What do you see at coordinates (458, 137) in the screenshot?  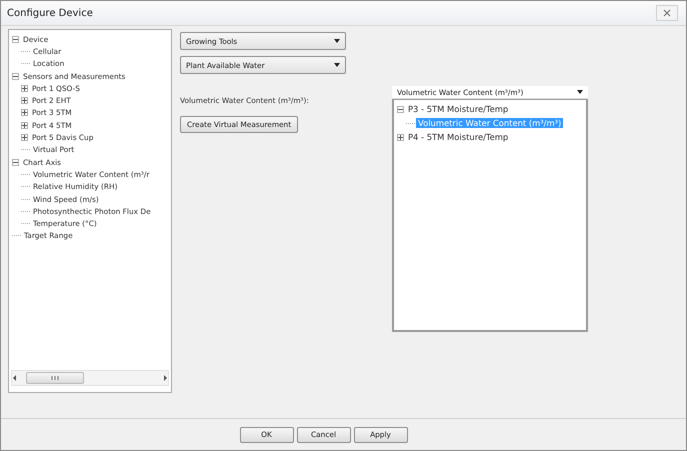 I see `tree-item: P4 - 5TM Moisture/Temp` at bounding box center [458, 137].